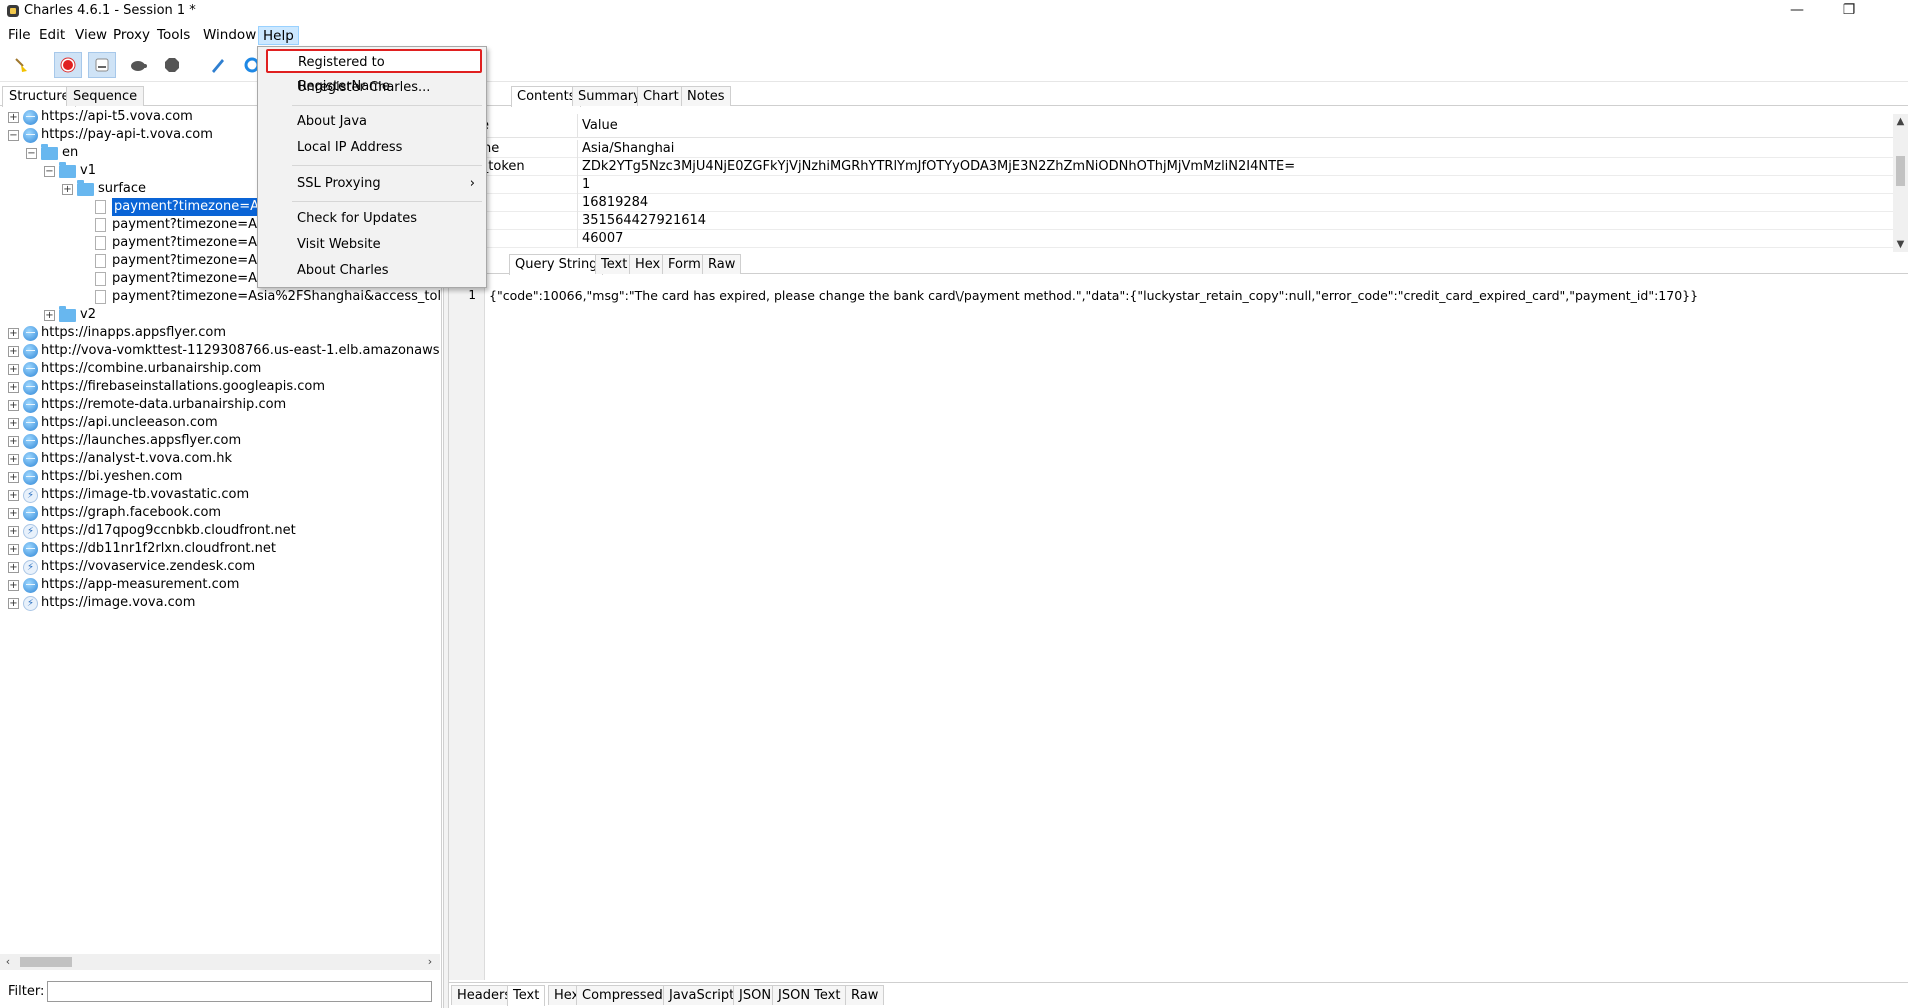 The image size is (1908, 1008). Describe the element at coordinates (865, 995) in the screenshot. I see `tab-response-raw: Raw` at that location.